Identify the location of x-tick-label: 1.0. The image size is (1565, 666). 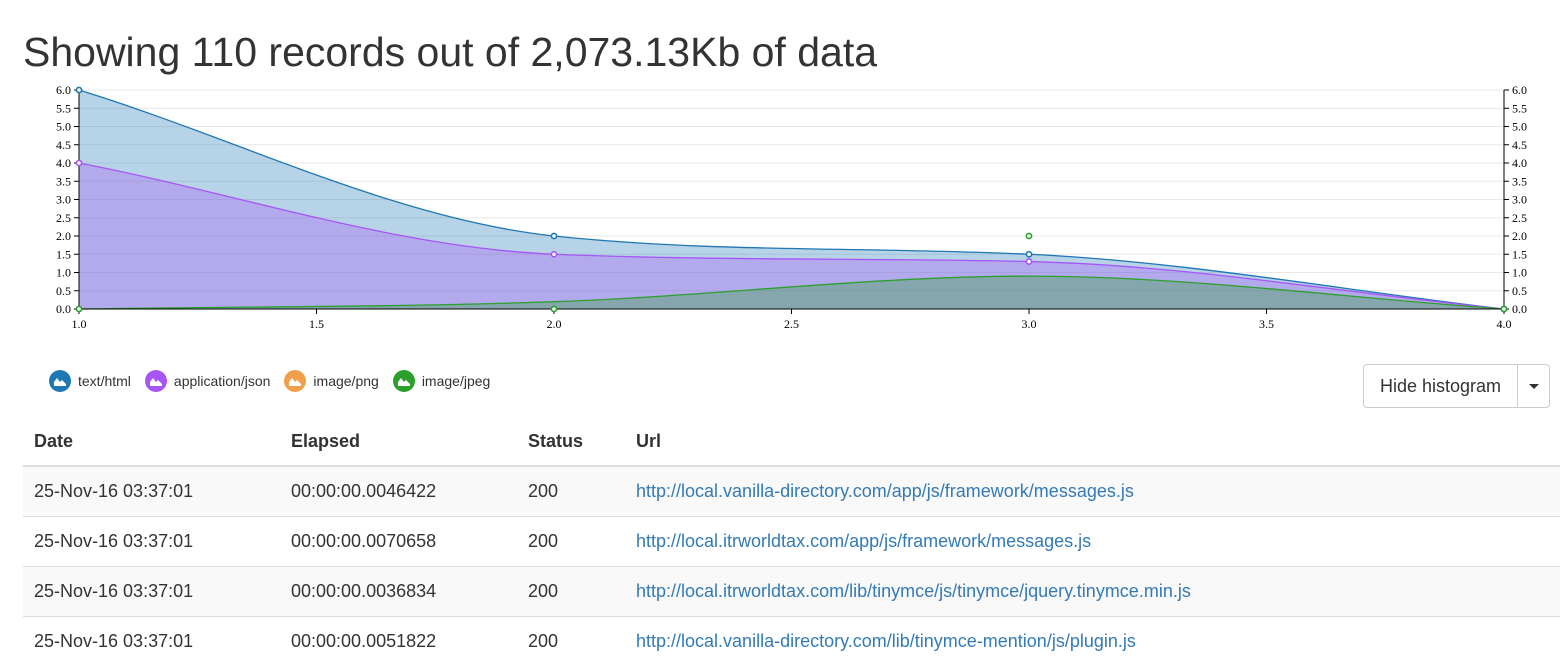
(79, 324).